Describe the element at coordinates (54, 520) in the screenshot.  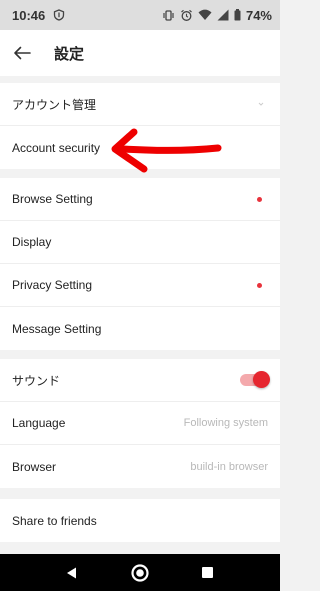
I see `share-label: Share to friends` at that location.